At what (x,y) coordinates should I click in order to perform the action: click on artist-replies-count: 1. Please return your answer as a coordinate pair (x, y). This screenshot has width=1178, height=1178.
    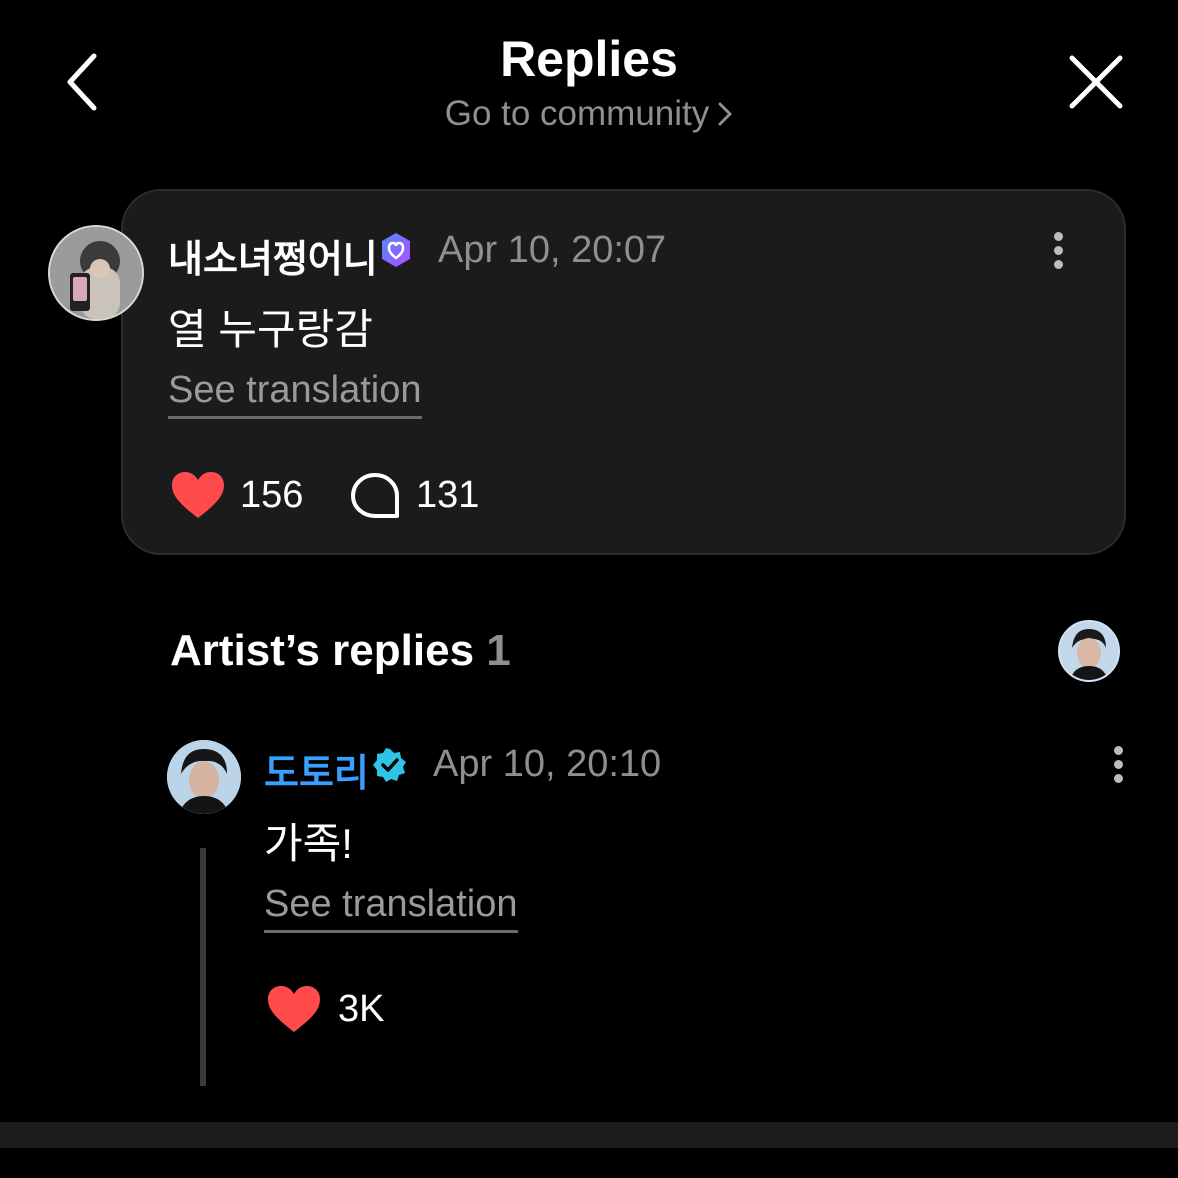
    Looking at the image, I should click on (498, 650).